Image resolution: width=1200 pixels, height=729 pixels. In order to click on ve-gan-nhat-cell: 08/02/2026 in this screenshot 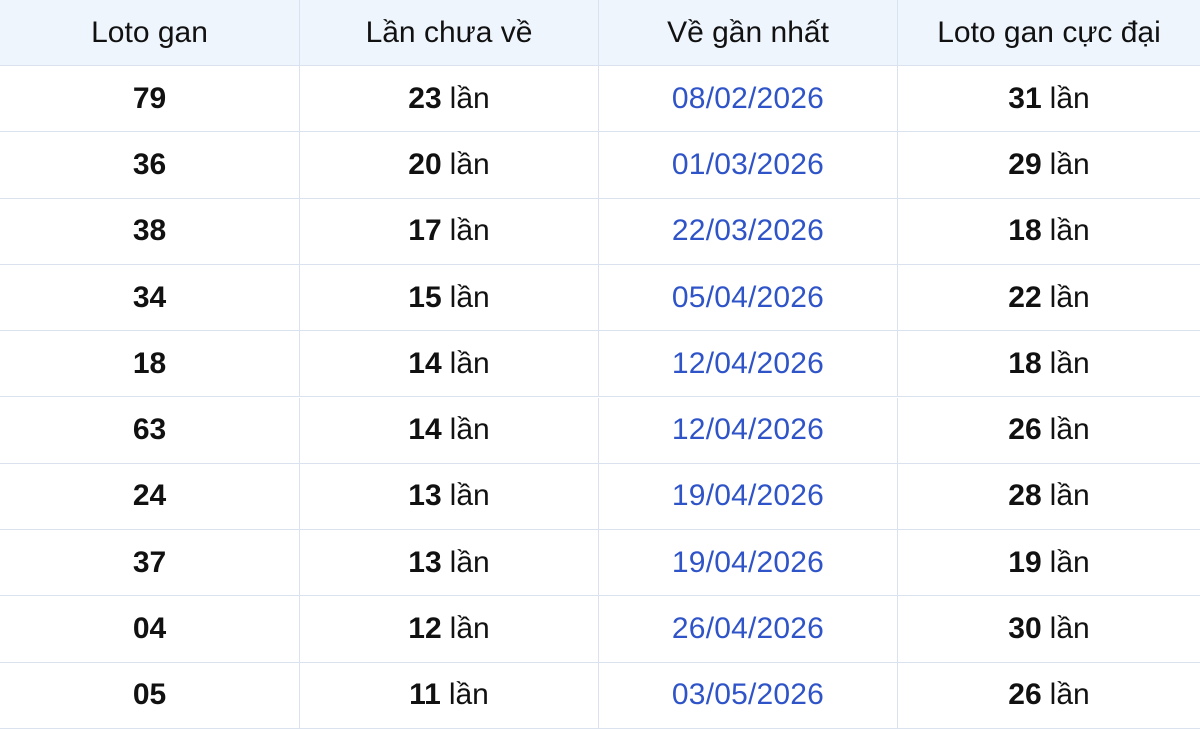, I will do `click(748, 99)`.